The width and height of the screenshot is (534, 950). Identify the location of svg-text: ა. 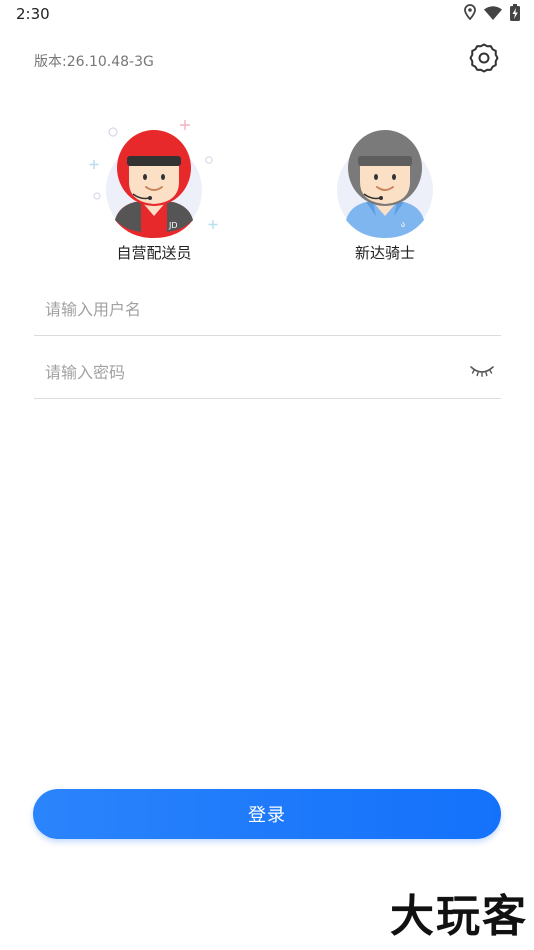
(403, 224).